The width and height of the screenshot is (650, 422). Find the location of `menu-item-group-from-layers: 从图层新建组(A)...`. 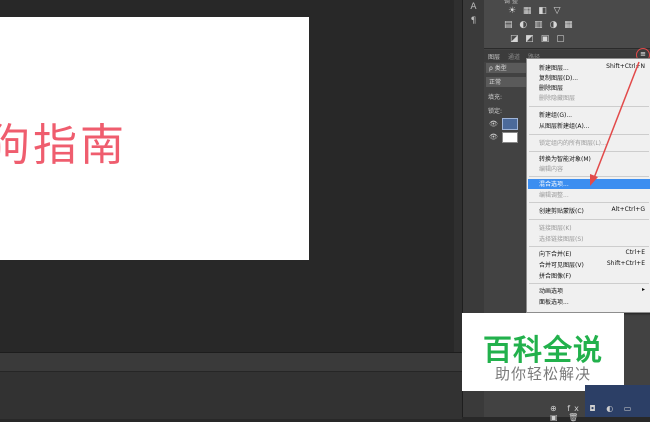

menu-item-group-from-layers: 从图层新建组(A)... is located at coordinates (594, 126).